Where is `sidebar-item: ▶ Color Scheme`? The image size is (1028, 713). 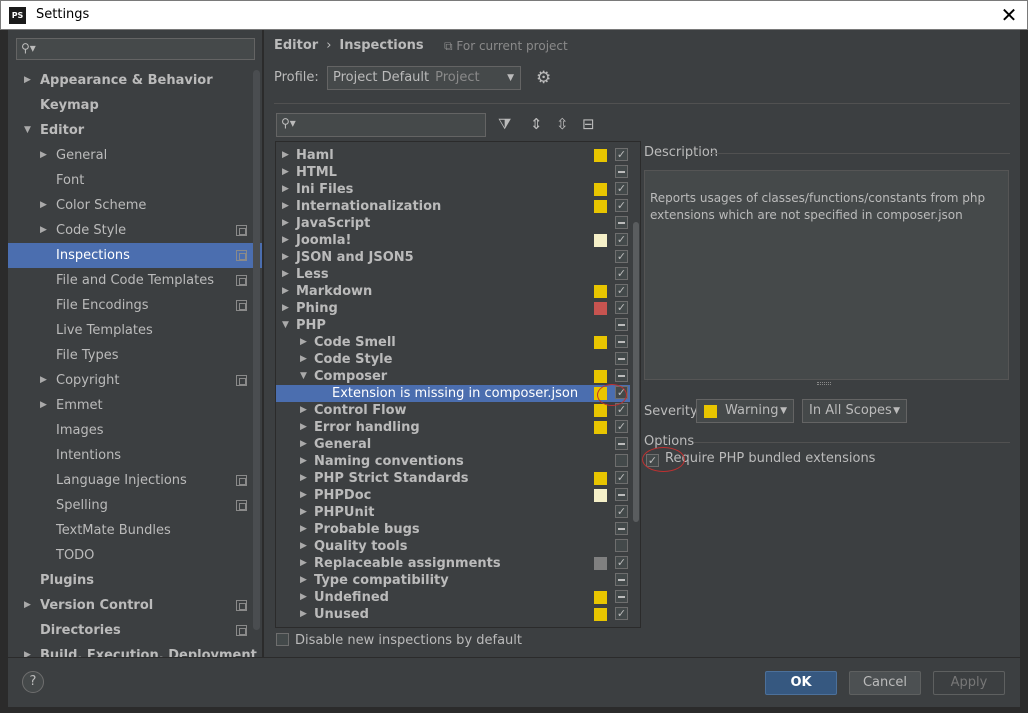 sidebar-item: ▶ Color Scheme is located at coordinates (135, 205).